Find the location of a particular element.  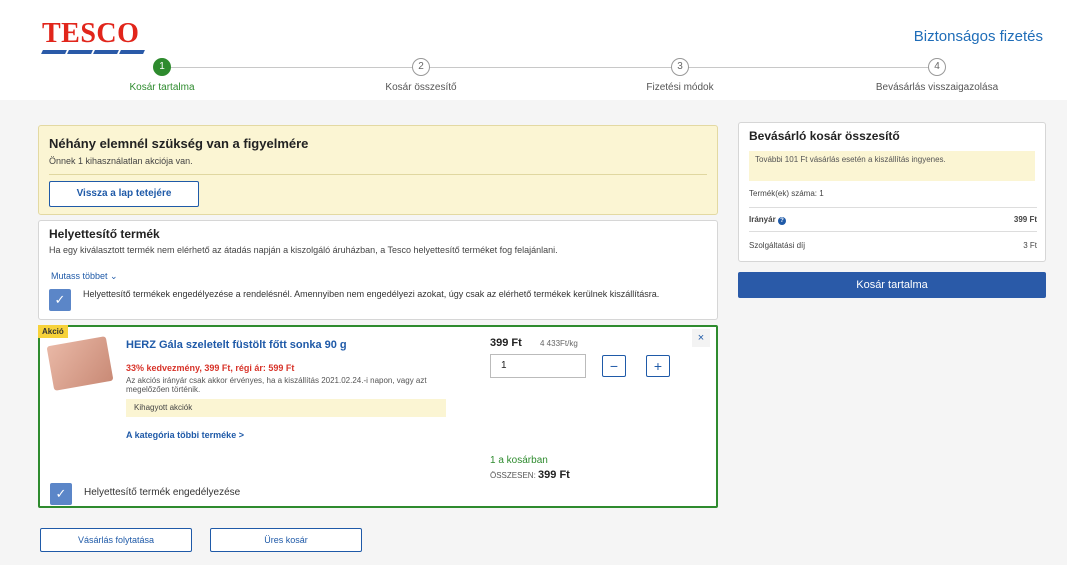

step-payment-methods: 3 Fizetési módok is located at coordinates (680, 75).